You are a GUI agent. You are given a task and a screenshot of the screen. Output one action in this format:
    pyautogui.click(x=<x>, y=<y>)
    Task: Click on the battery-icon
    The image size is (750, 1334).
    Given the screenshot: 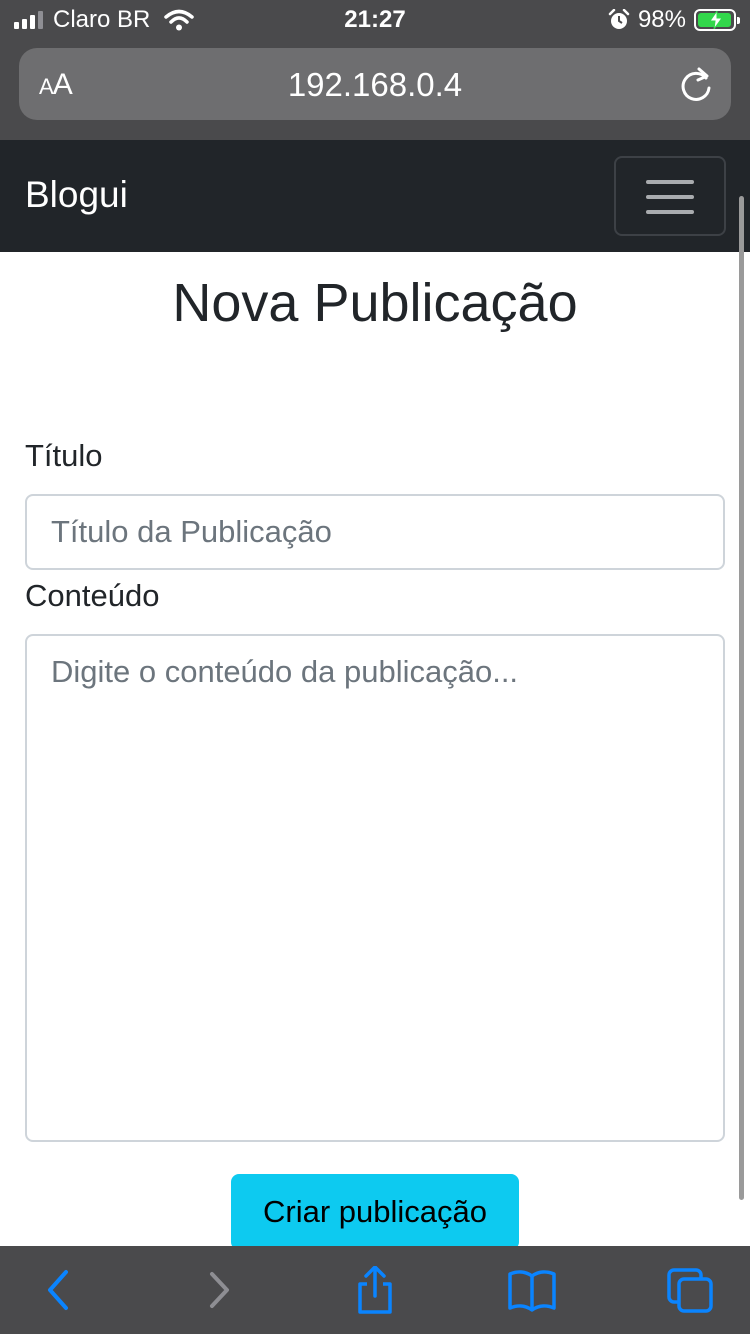 What is the action you would take?
    pyautogui.click(x=717, y=20)
    